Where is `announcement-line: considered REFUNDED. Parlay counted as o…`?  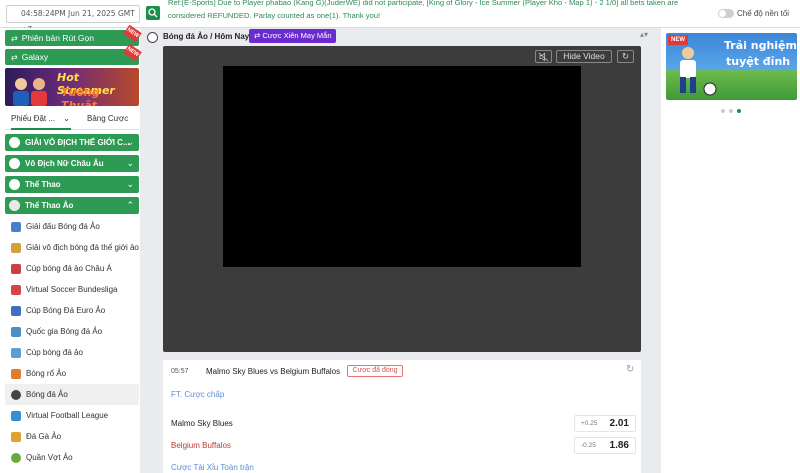
announcement-line: considered REFUNDED. Parlay counted as o… is located at coordinates (274, 15).